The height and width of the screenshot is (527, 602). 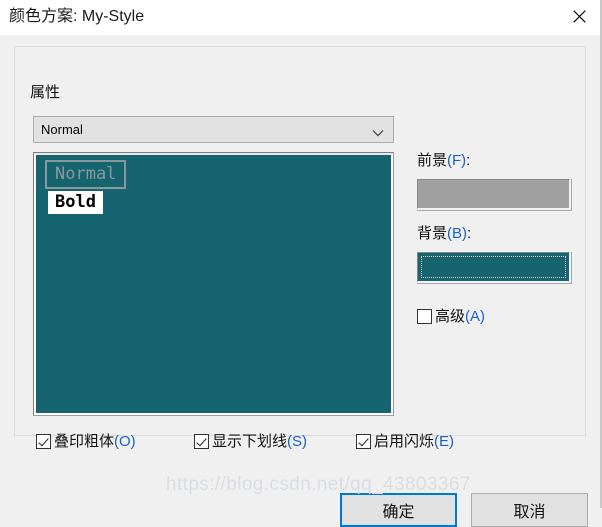 What do you see at coordinates (260, 441) in the screenshot?
I see `checkbox-show-underline-label: 显示下划线(S)` at bounding box center [260, 441].